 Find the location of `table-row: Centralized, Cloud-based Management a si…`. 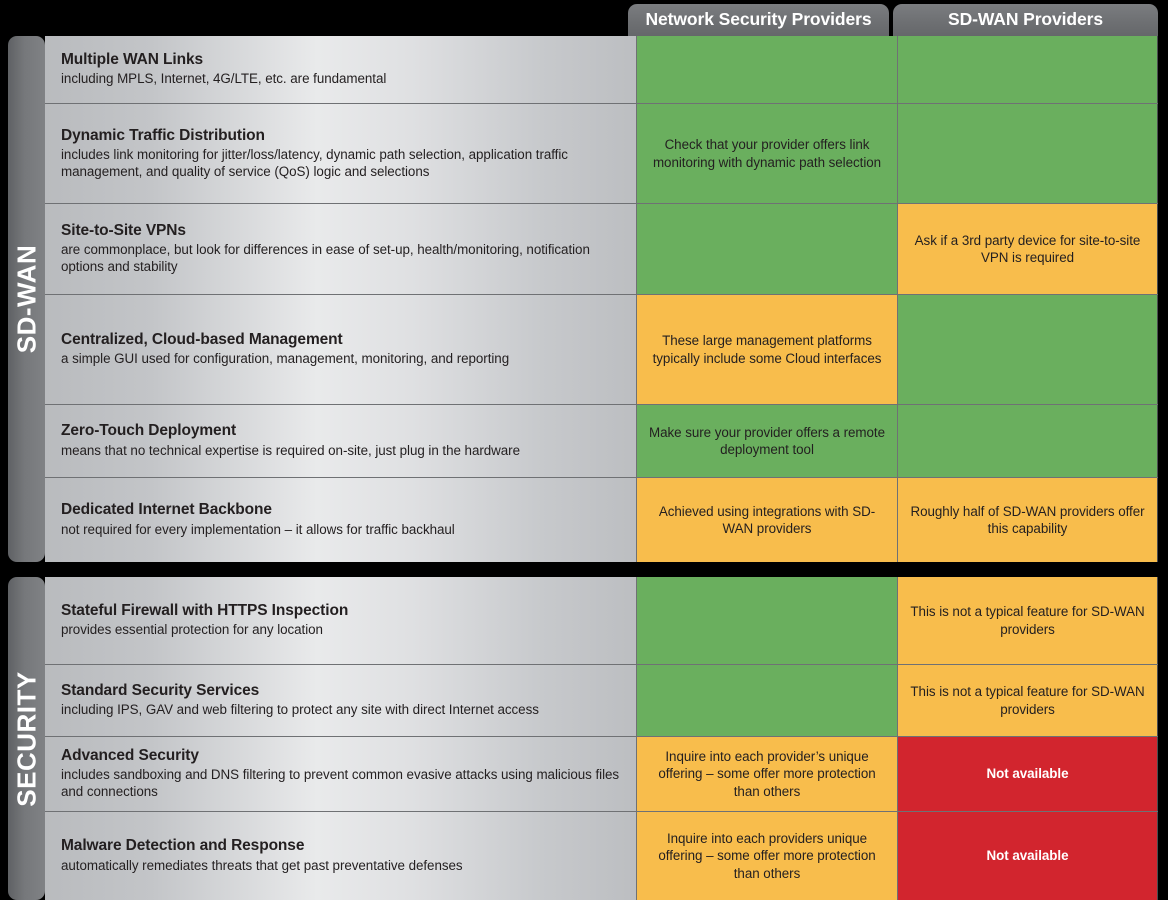

table-row: Centralized, Cloud-based Management a si… is located at coordinates (601, 350).